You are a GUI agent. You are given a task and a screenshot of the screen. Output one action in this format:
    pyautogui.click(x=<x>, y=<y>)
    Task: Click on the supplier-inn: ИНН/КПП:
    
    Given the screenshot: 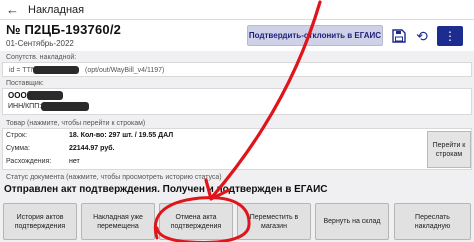 What is the action you would take?
    pyautogui.click(x=25, y=106)
    